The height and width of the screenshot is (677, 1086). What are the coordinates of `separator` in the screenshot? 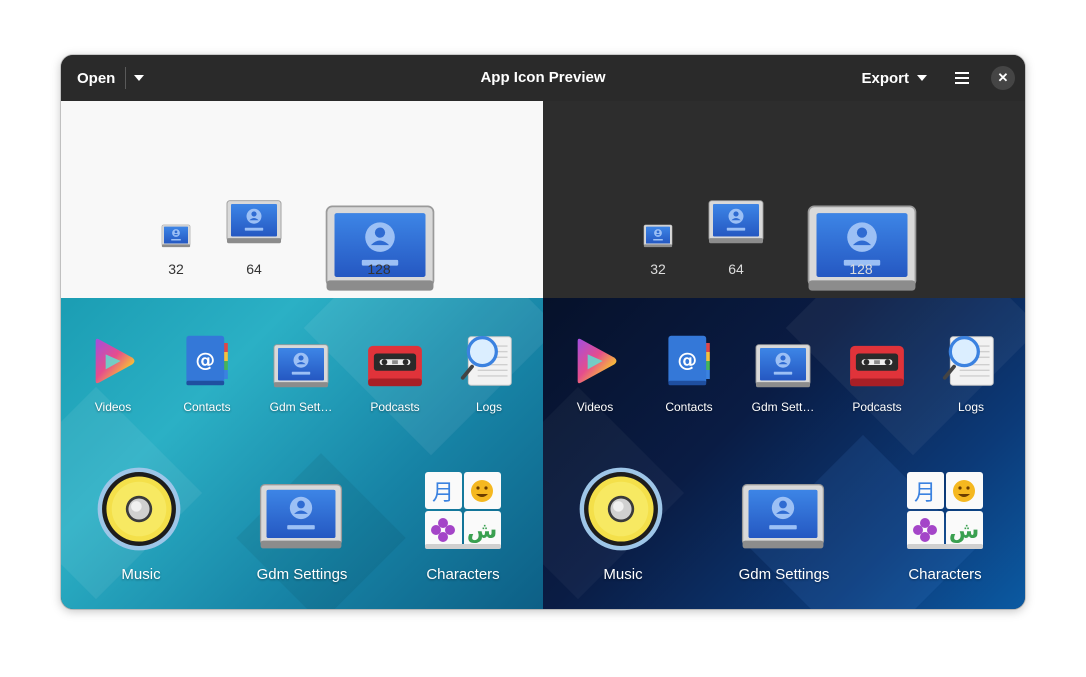 It's located at (126, 78).